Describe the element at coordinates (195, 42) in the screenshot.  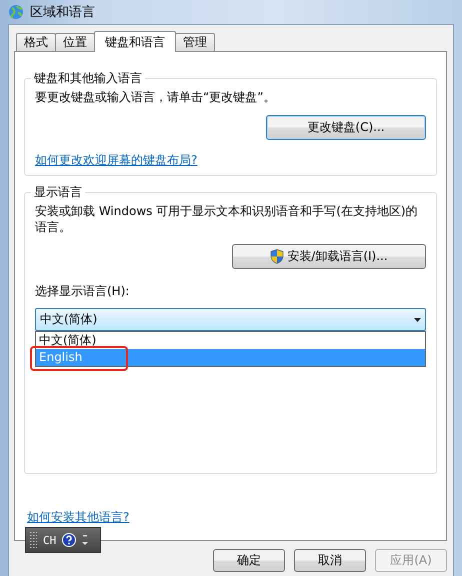
I see `tab: 管理` at that location.